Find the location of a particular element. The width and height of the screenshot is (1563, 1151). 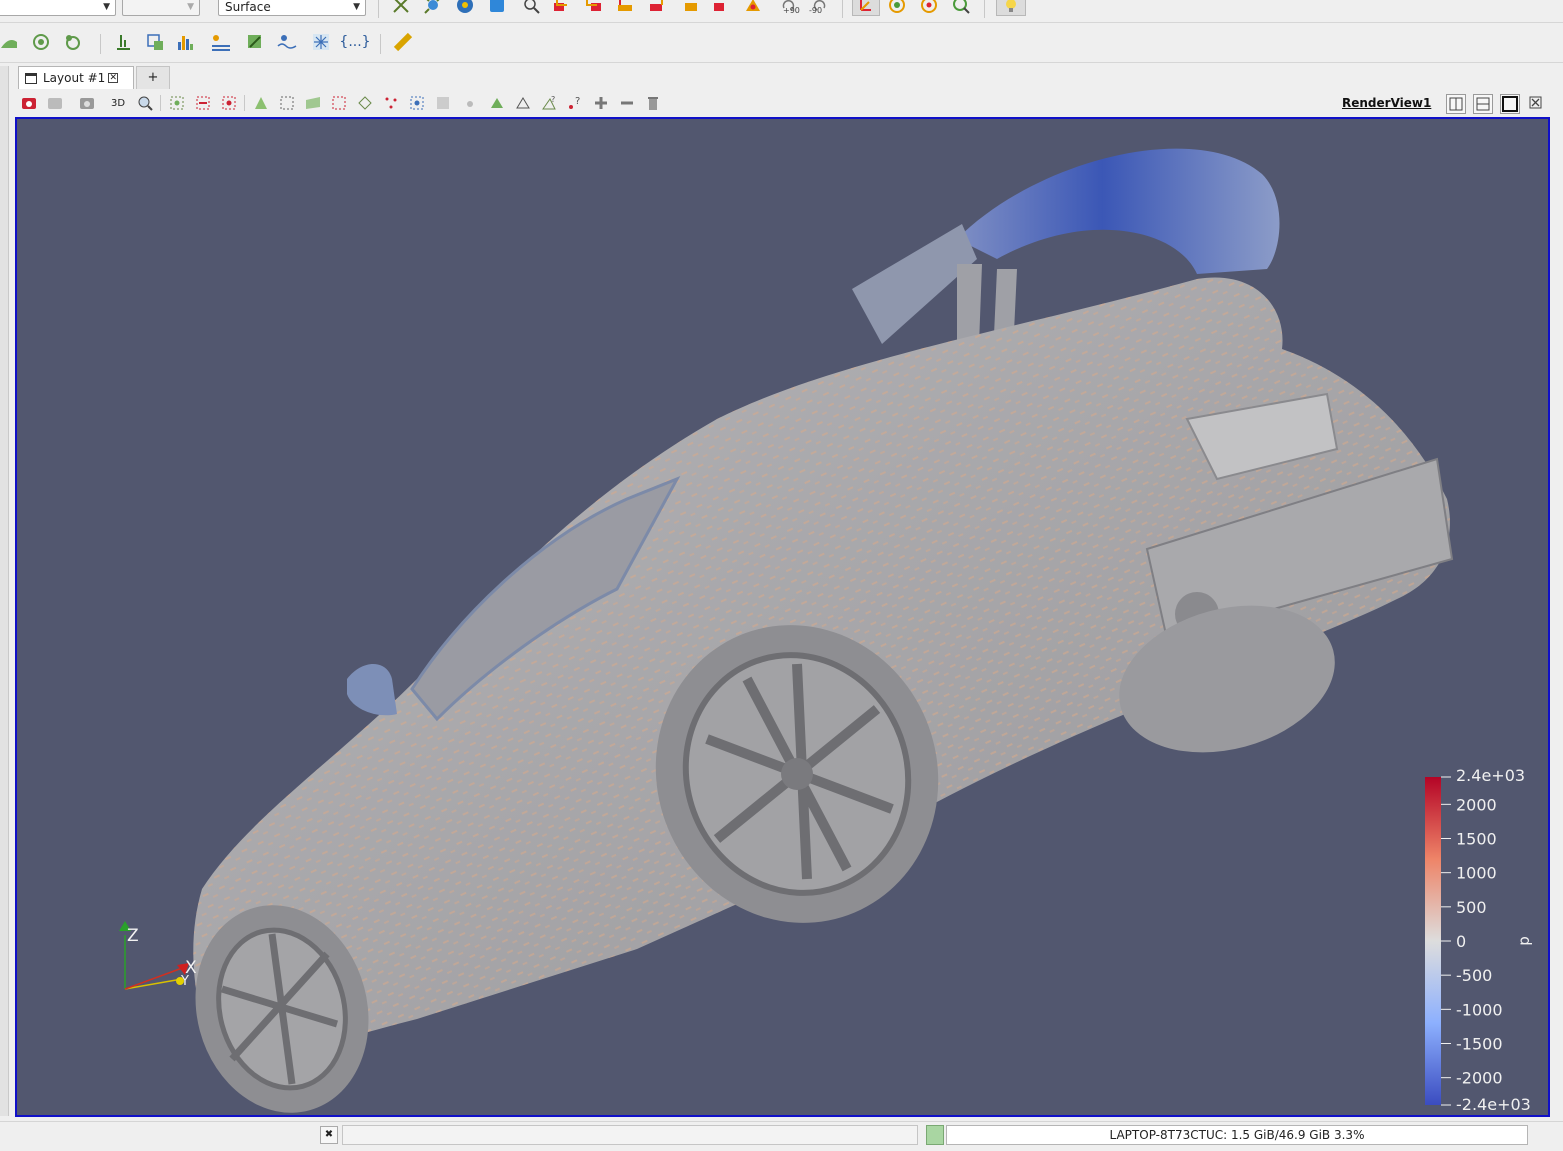

plot-over-time-icon is located at coordinates (287, 42).